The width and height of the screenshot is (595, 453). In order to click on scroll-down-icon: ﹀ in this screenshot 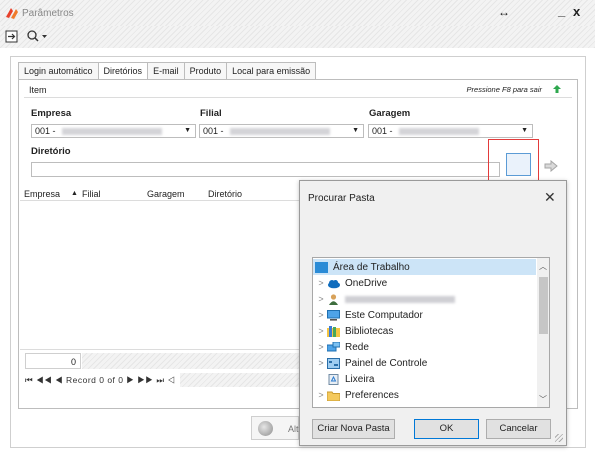, I will do `click(543, 399)`.